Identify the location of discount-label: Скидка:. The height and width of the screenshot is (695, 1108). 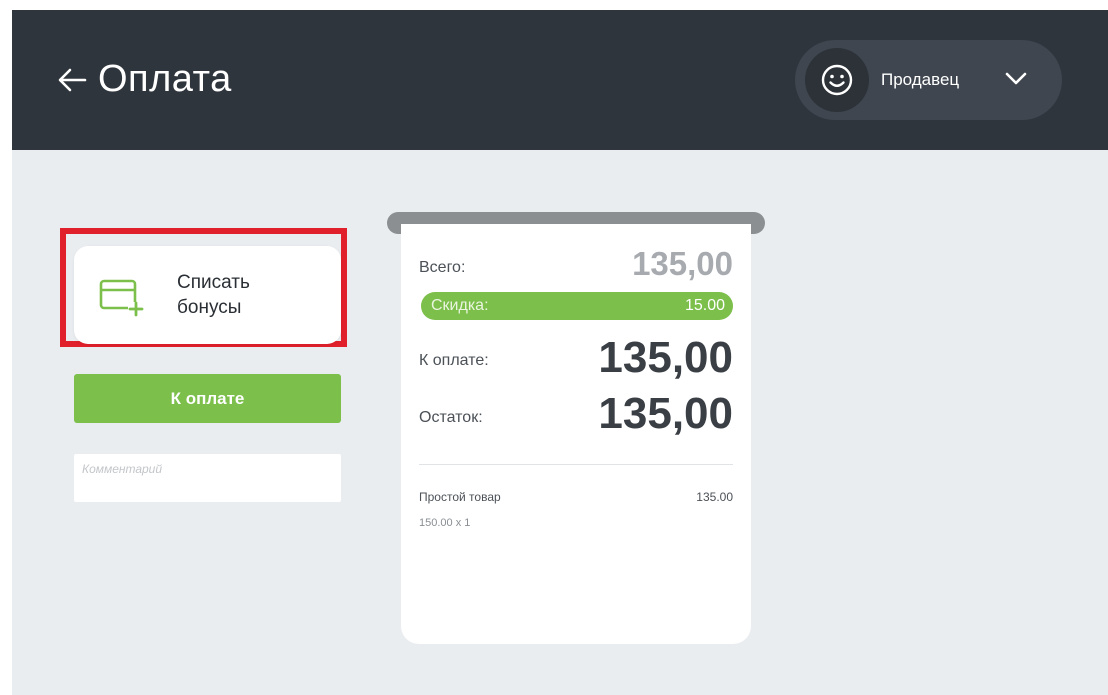
(460, 305).